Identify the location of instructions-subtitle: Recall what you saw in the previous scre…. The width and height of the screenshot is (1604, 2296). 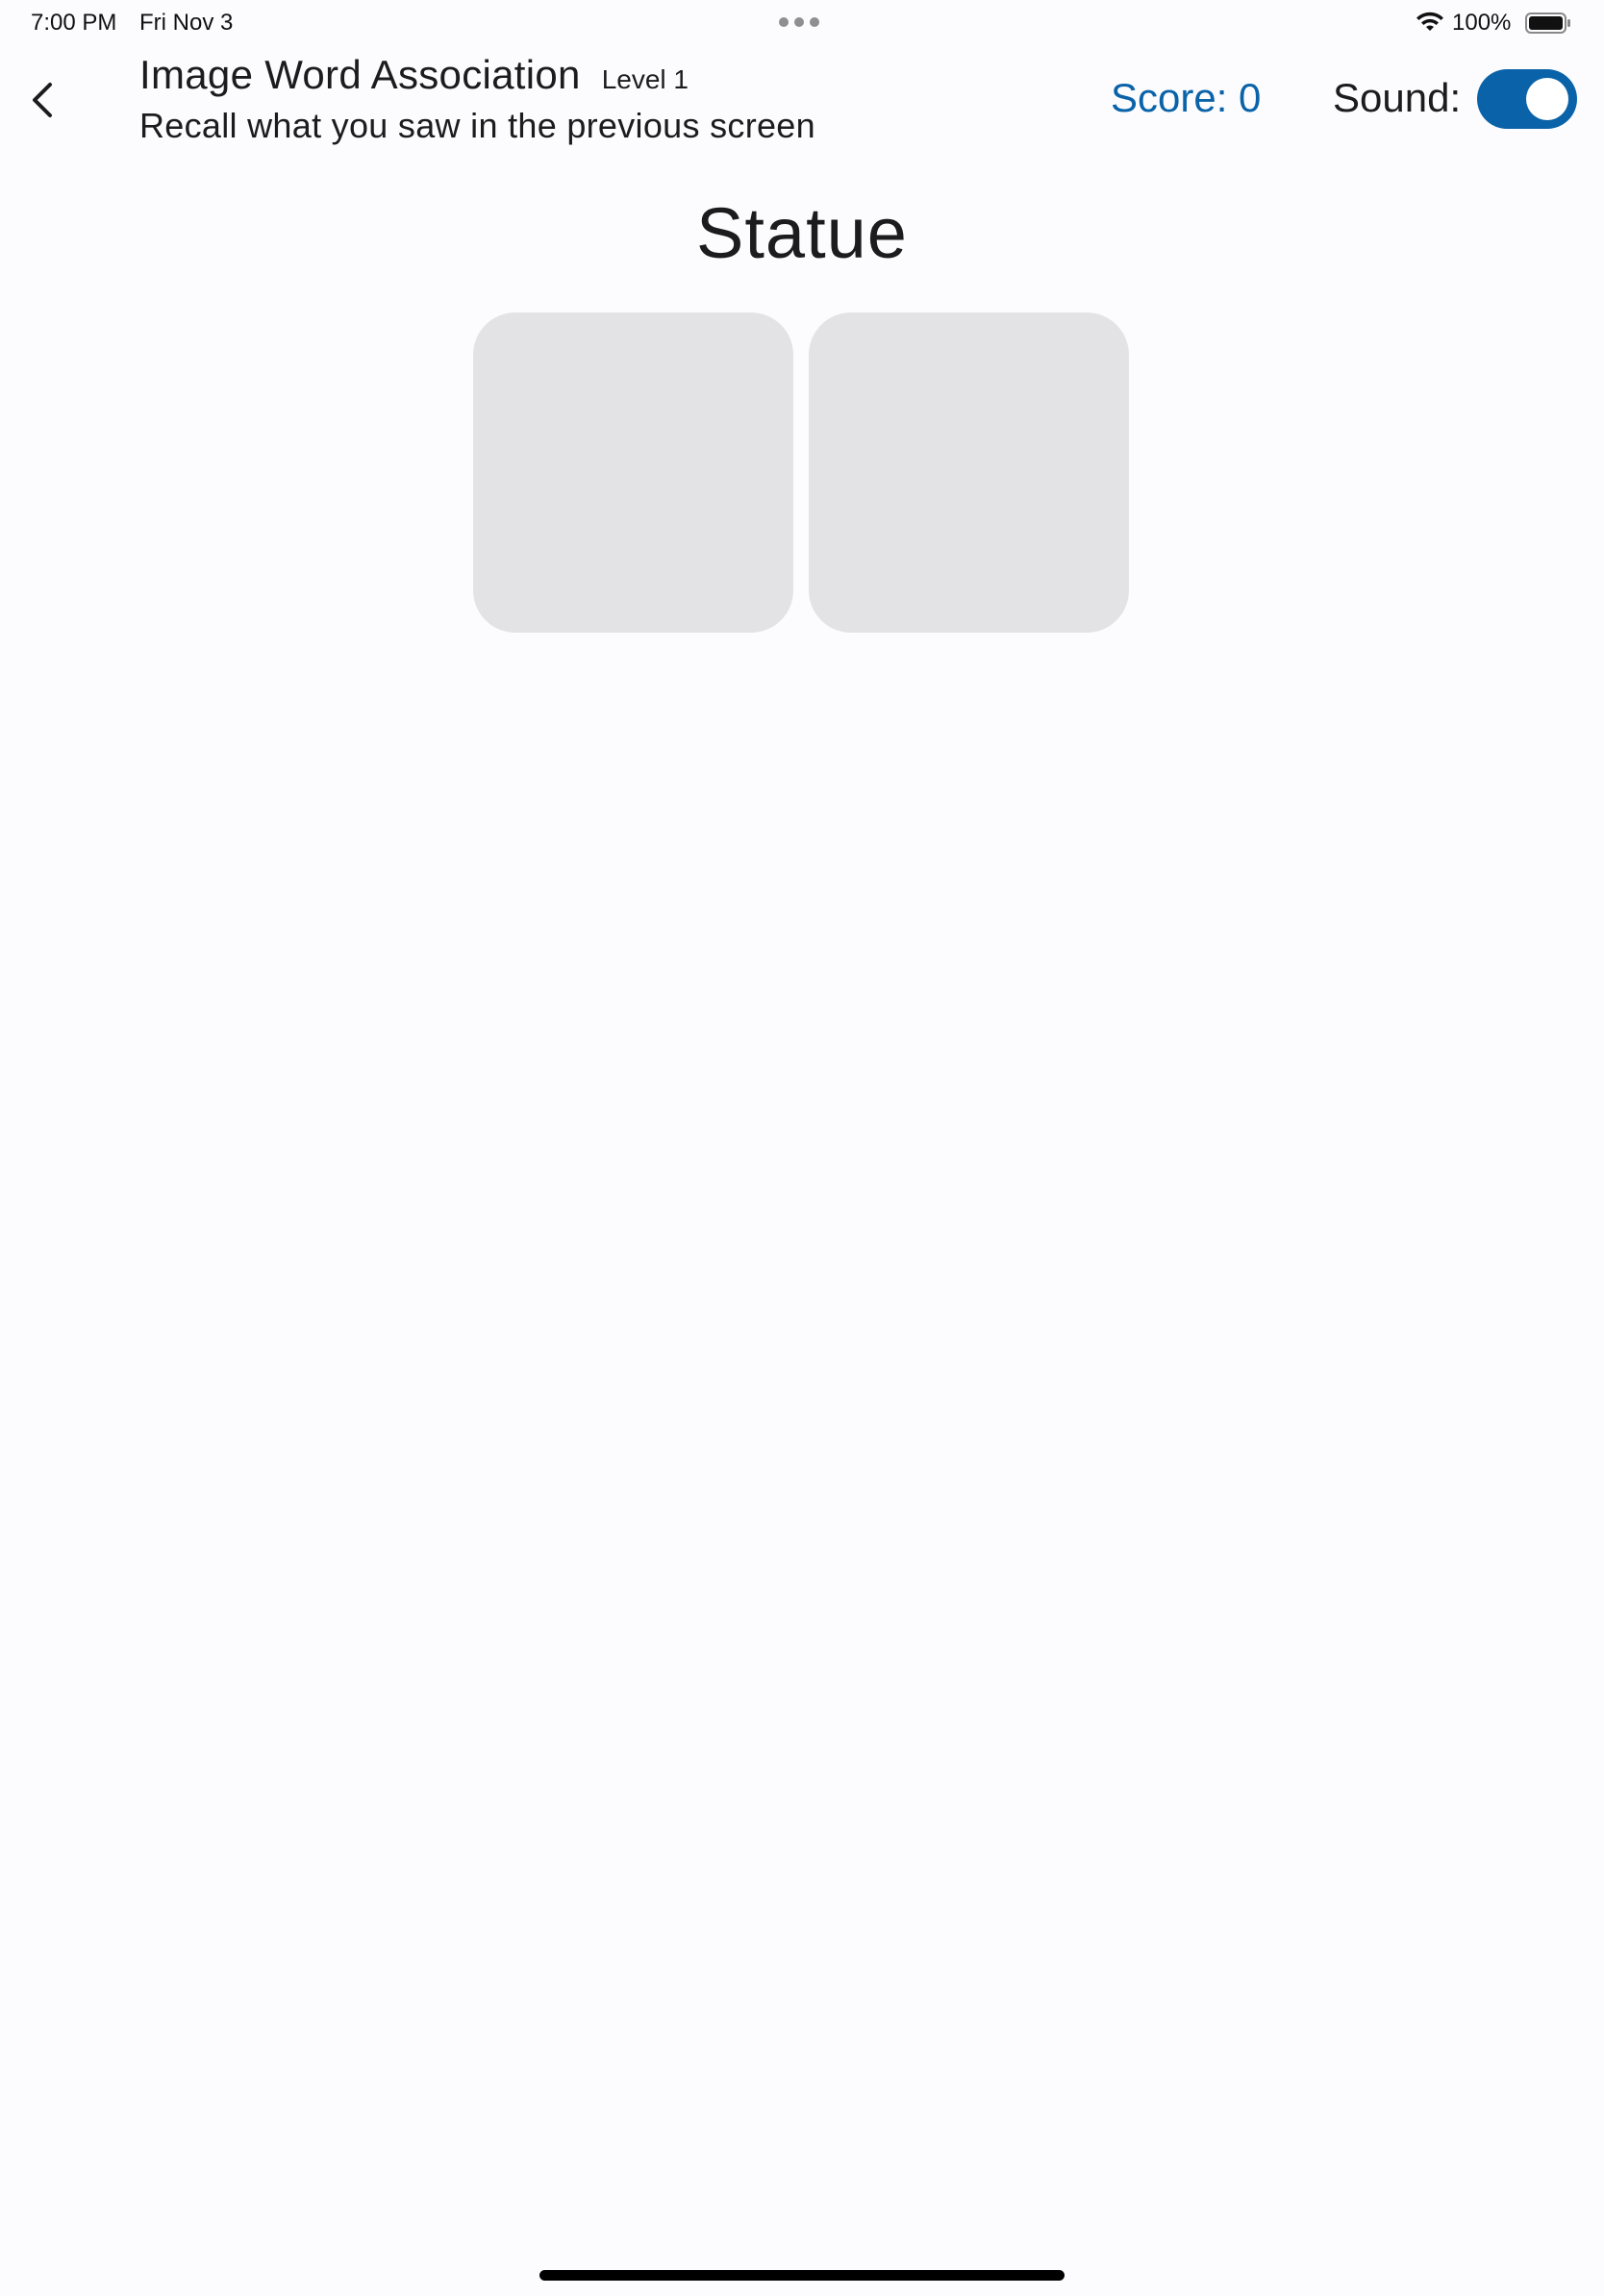
(477, 125).